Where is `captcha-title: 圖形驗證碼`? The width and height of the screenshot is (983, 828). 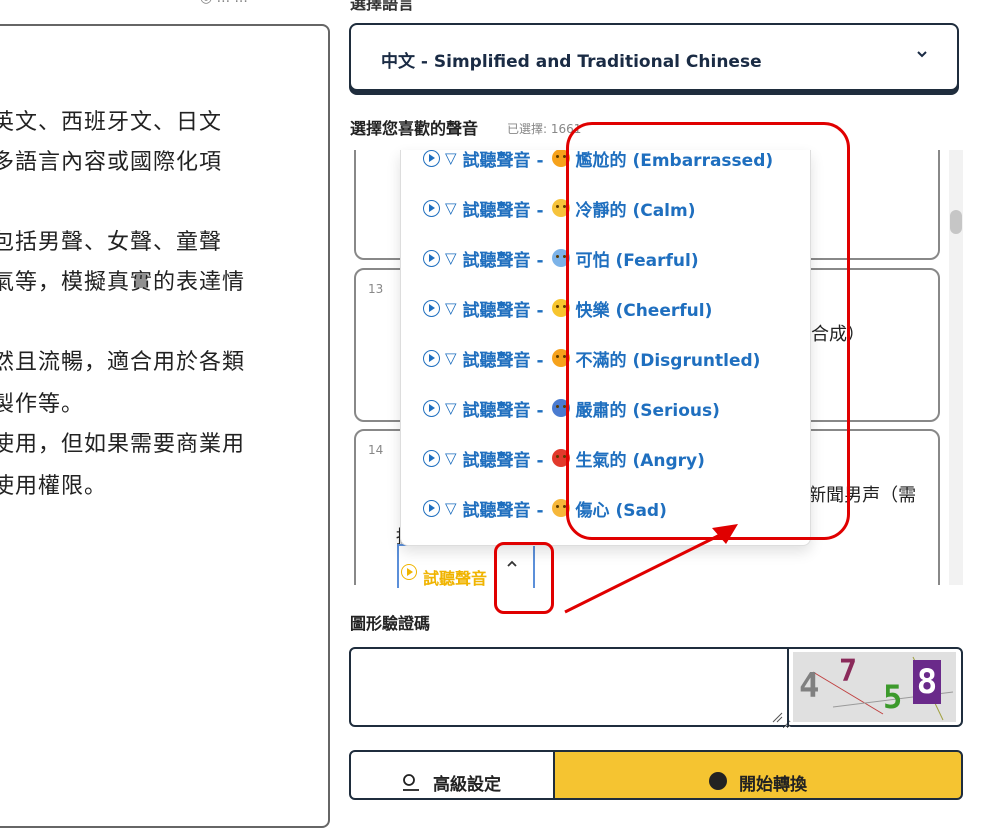
captcha-title: 圖形驗證碼 is located at coordinates (390, 623).